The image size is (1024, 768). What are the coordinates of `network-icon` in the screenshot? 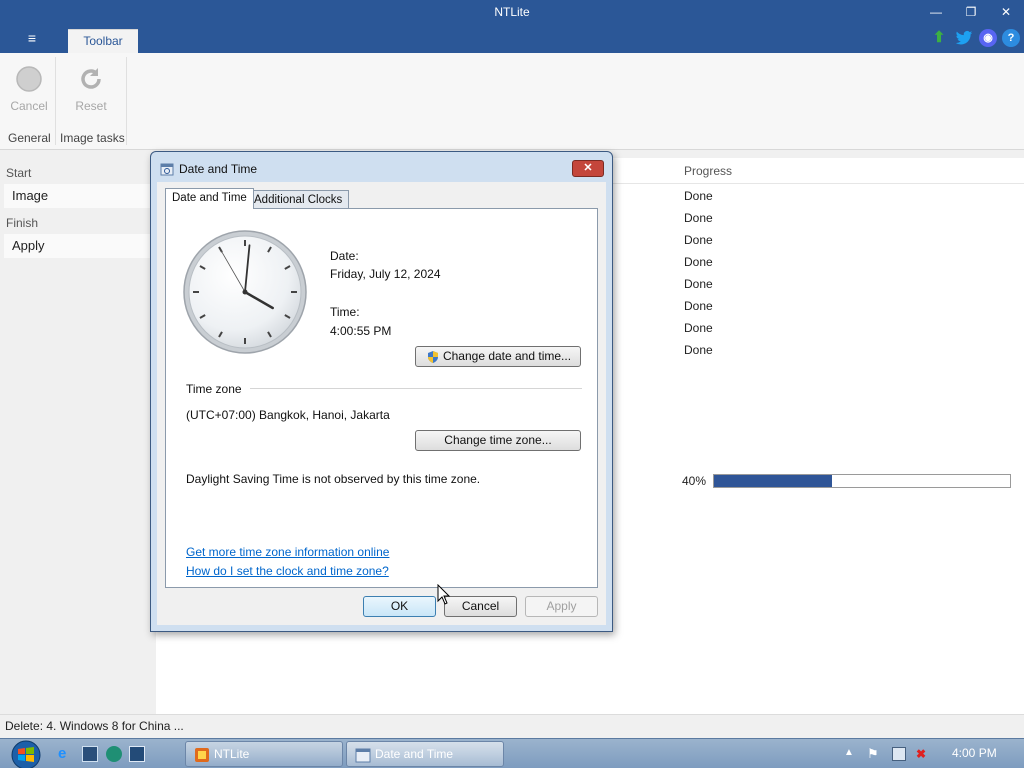 It's located at (899, 754).